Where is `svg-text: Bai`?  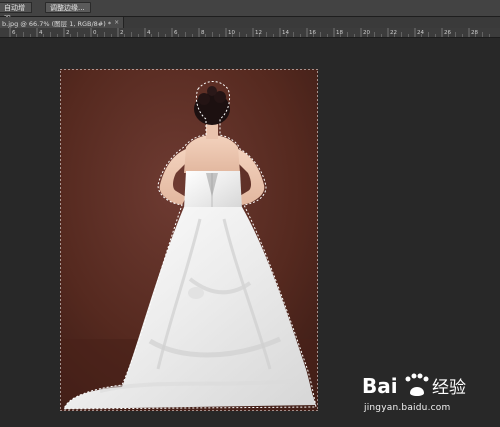 svg-text: Bai is located at coordinates (380, 386).